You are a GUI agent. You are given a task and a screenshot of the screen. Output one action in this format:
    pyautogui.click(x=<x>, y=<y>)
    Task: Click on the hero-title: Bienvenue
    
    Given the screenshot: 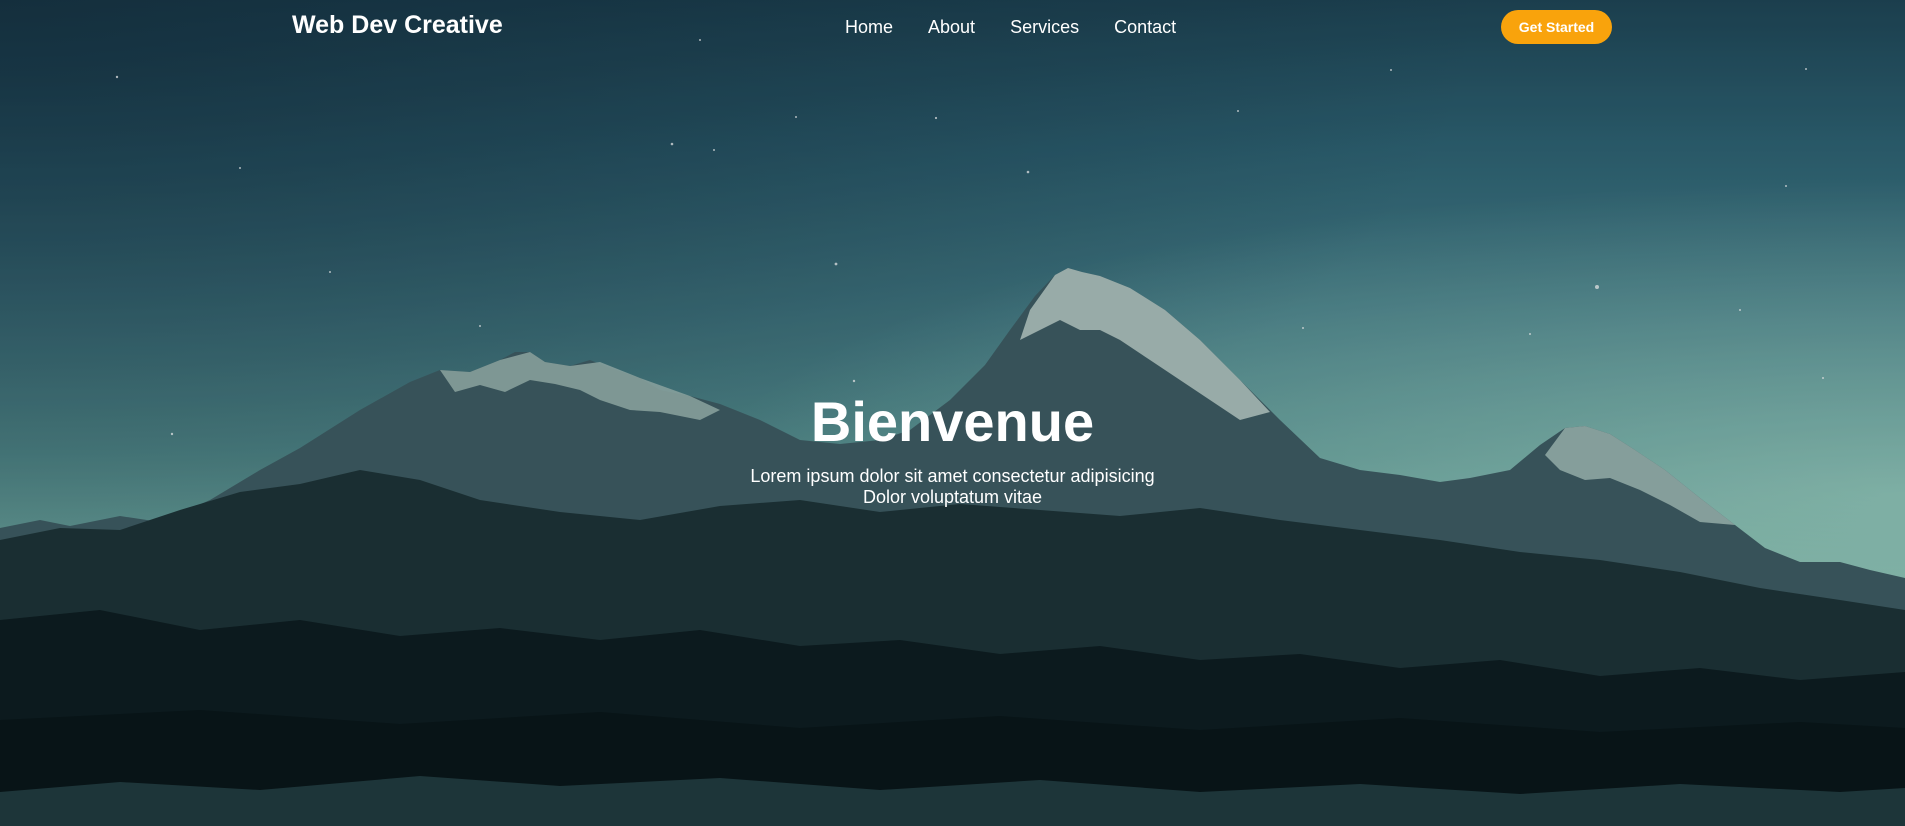 What is the action you would take?
    pyautogui.click(x=952, y=421)
    